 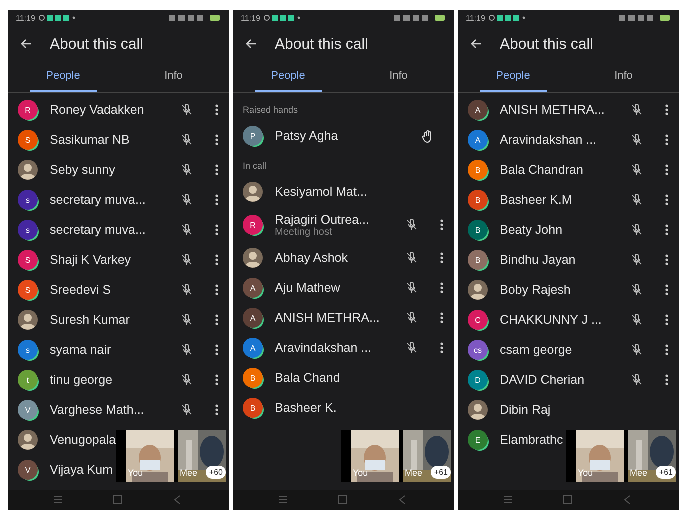 I want to click on video-tile: Mee +60, so click(x=202, y=456).